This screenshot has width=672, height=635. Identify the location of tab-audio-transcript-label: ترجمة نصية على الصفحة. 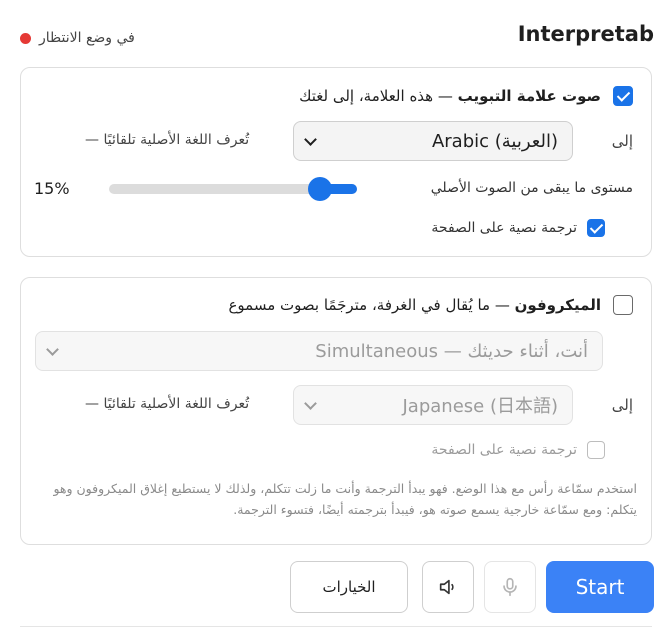
(504, 228).